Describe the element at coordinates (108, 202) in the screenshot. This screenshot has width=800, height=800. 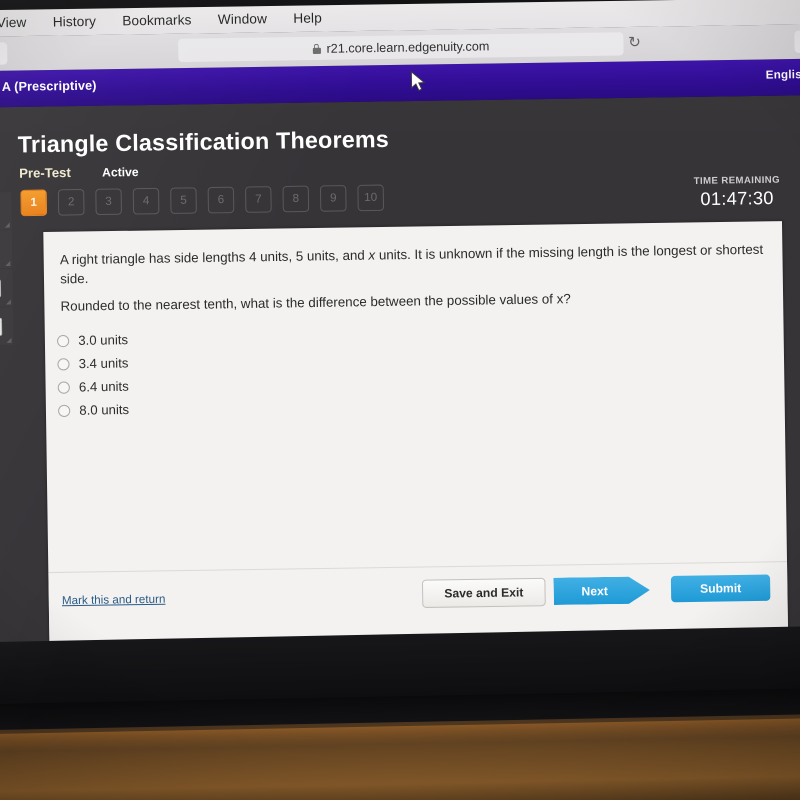
I see `question-number-button-3: 3` at that location.